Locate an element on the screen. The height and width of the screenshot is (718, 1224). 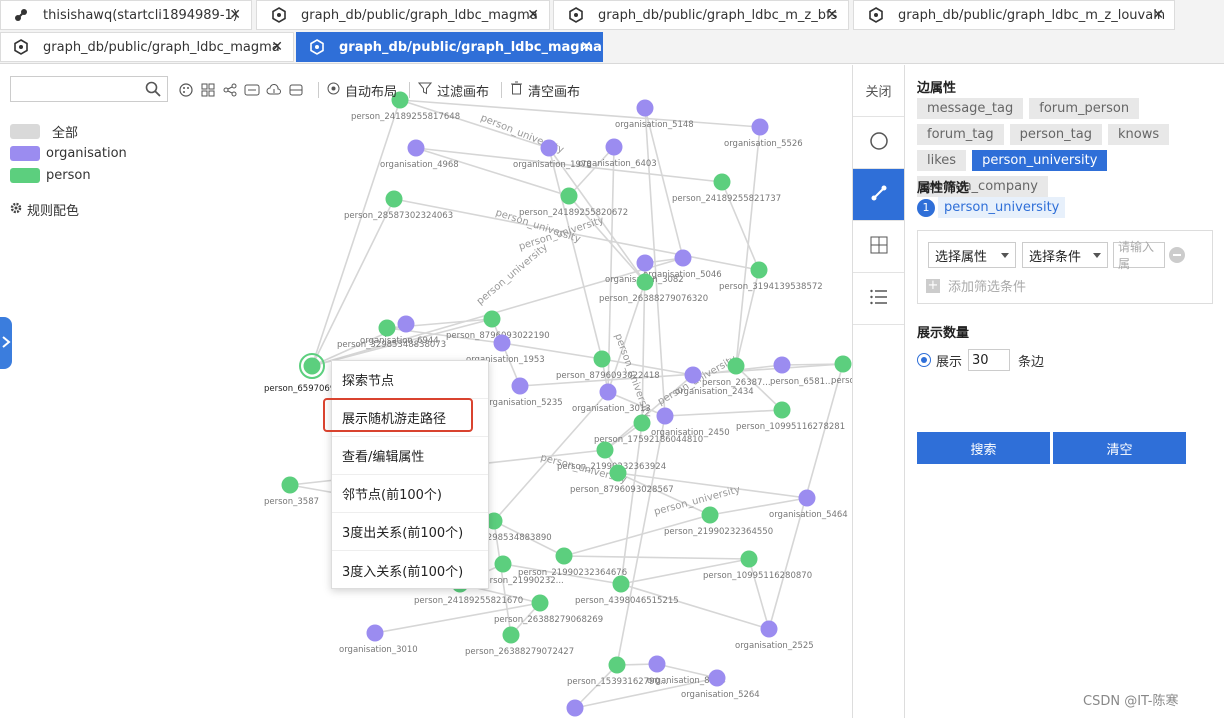
palette-icon is located at coordinates (186, 90).